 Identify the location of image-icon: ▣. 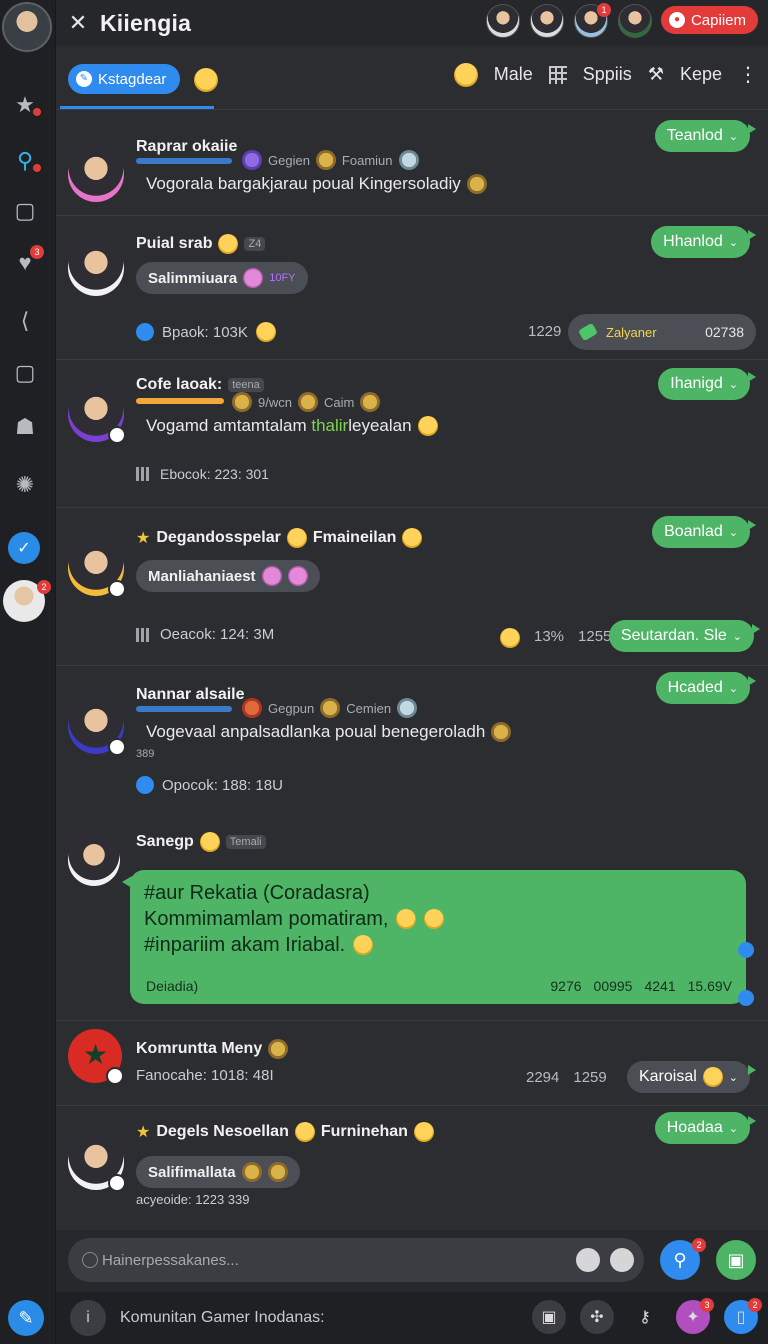
(549, 1317).